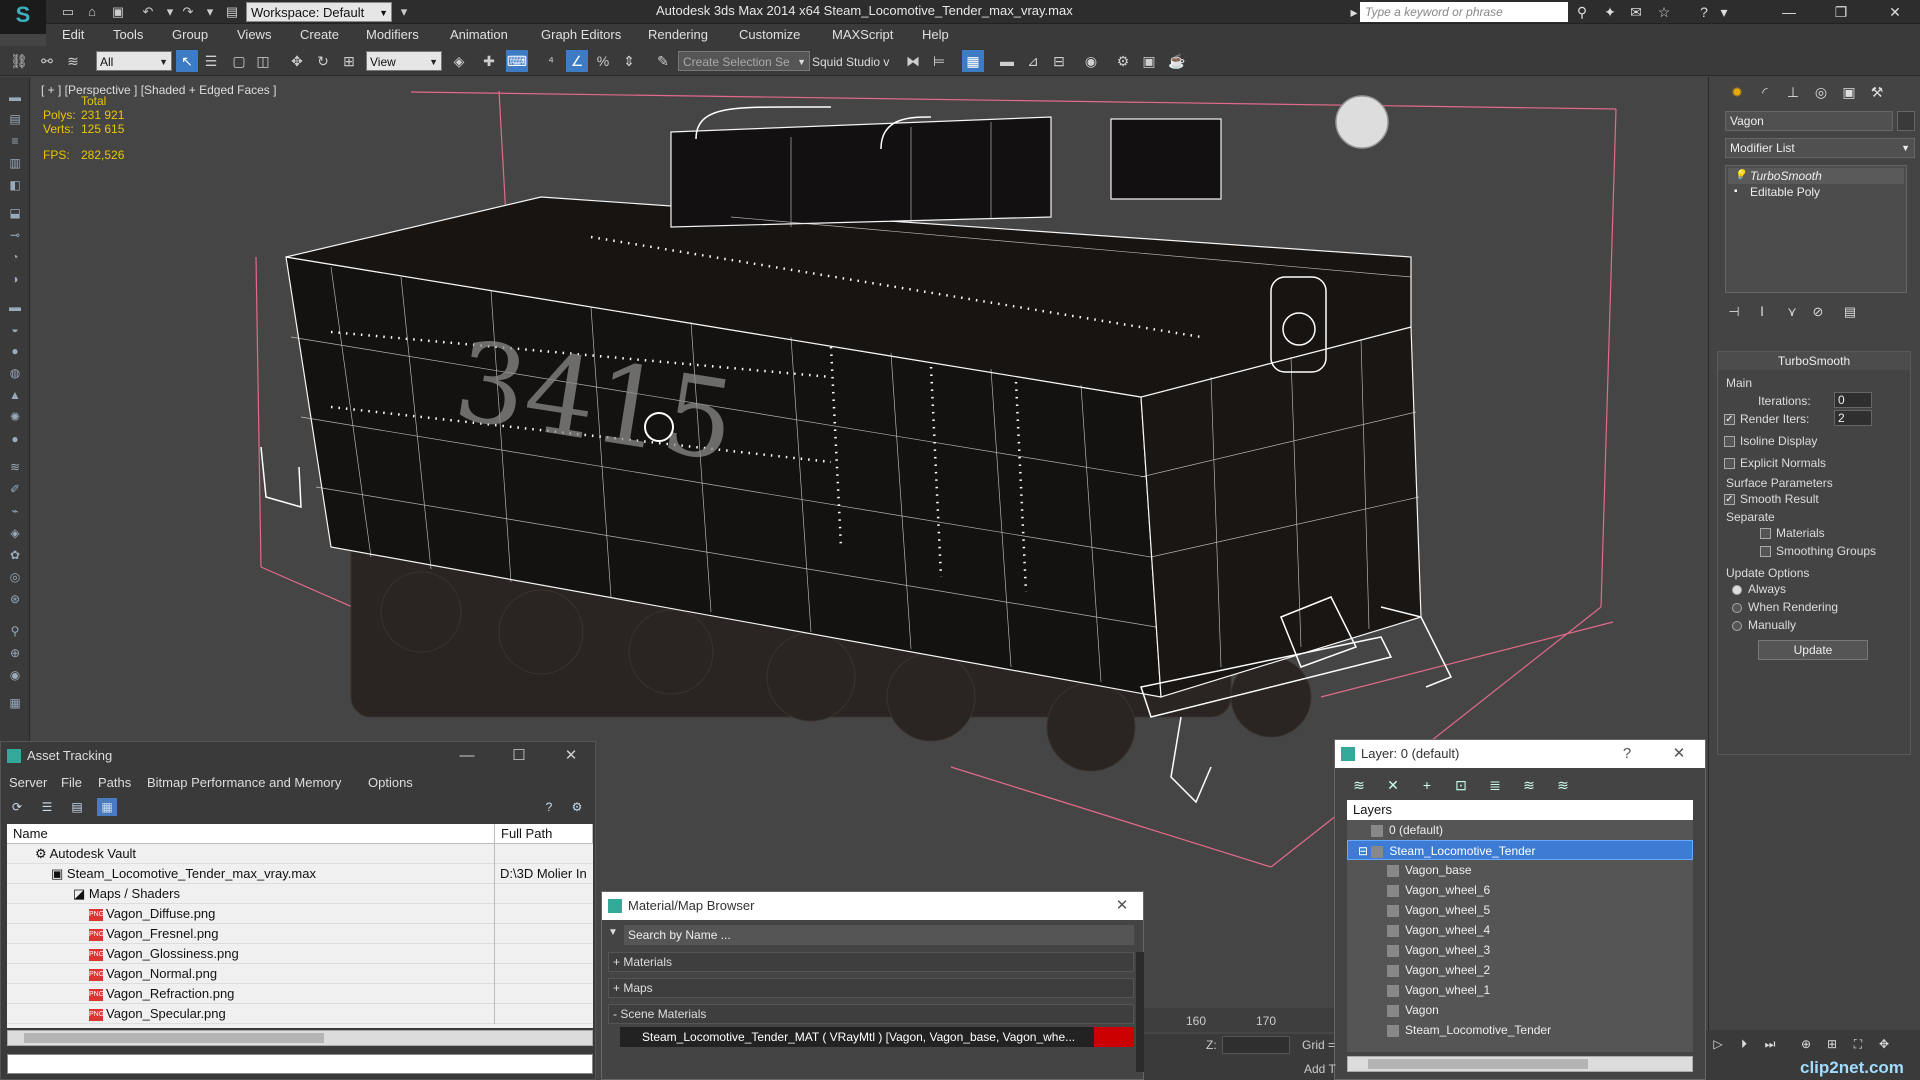 The width and height of the screenshot is (1920, 1080). Describe the element at coordinates (263, 61) in the screenshot. I see `window-crossing-icon: ◫` at that location.